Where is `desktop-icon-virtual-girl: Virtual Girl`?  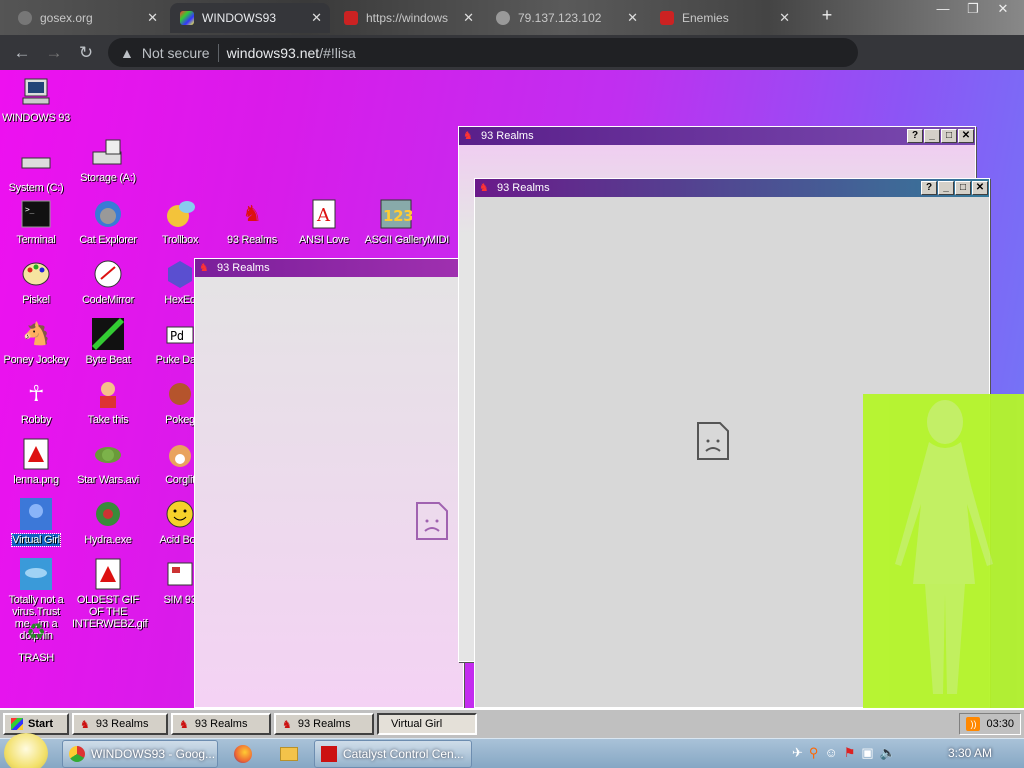 desktop-icon-virtual-girl: Virtual Girl is located at coordinates (36, 522).